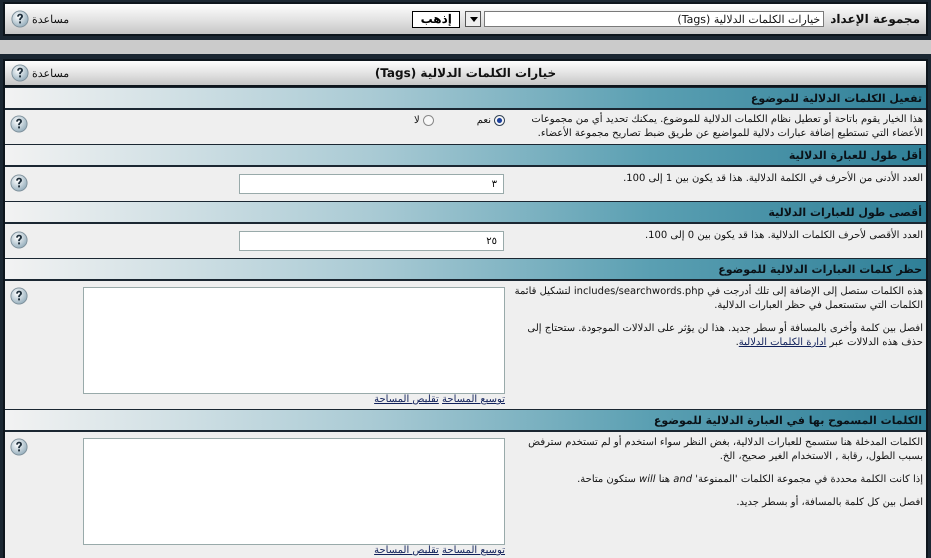 This screenshot has width=931, height=558. I want to click on option-label: لا, so click(417, 120).